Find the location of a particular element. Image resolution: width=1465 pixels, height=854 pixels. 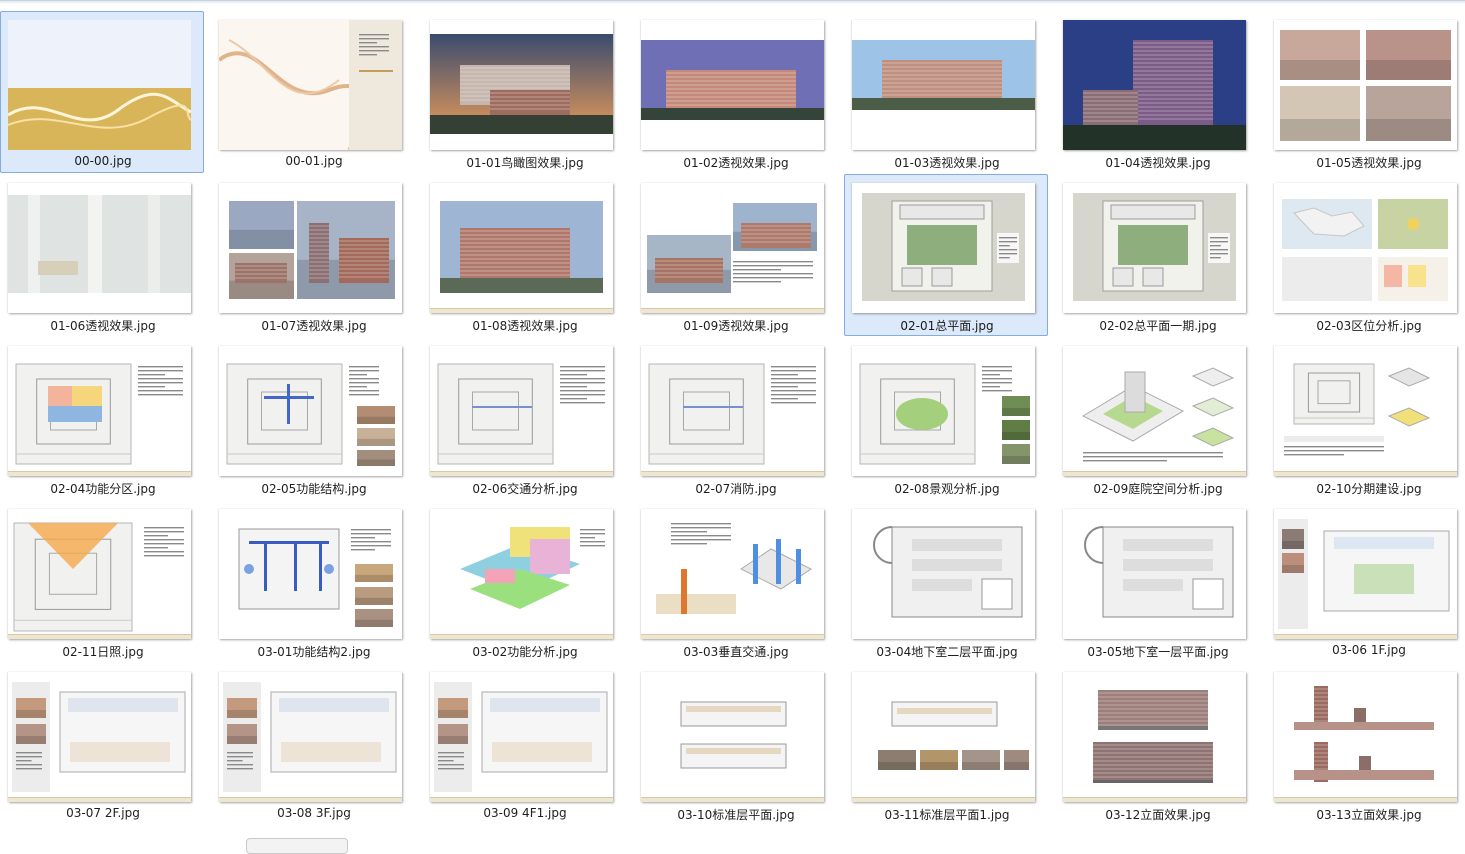

horizontal-scroll-thumb is located at coordinates (297, 846).